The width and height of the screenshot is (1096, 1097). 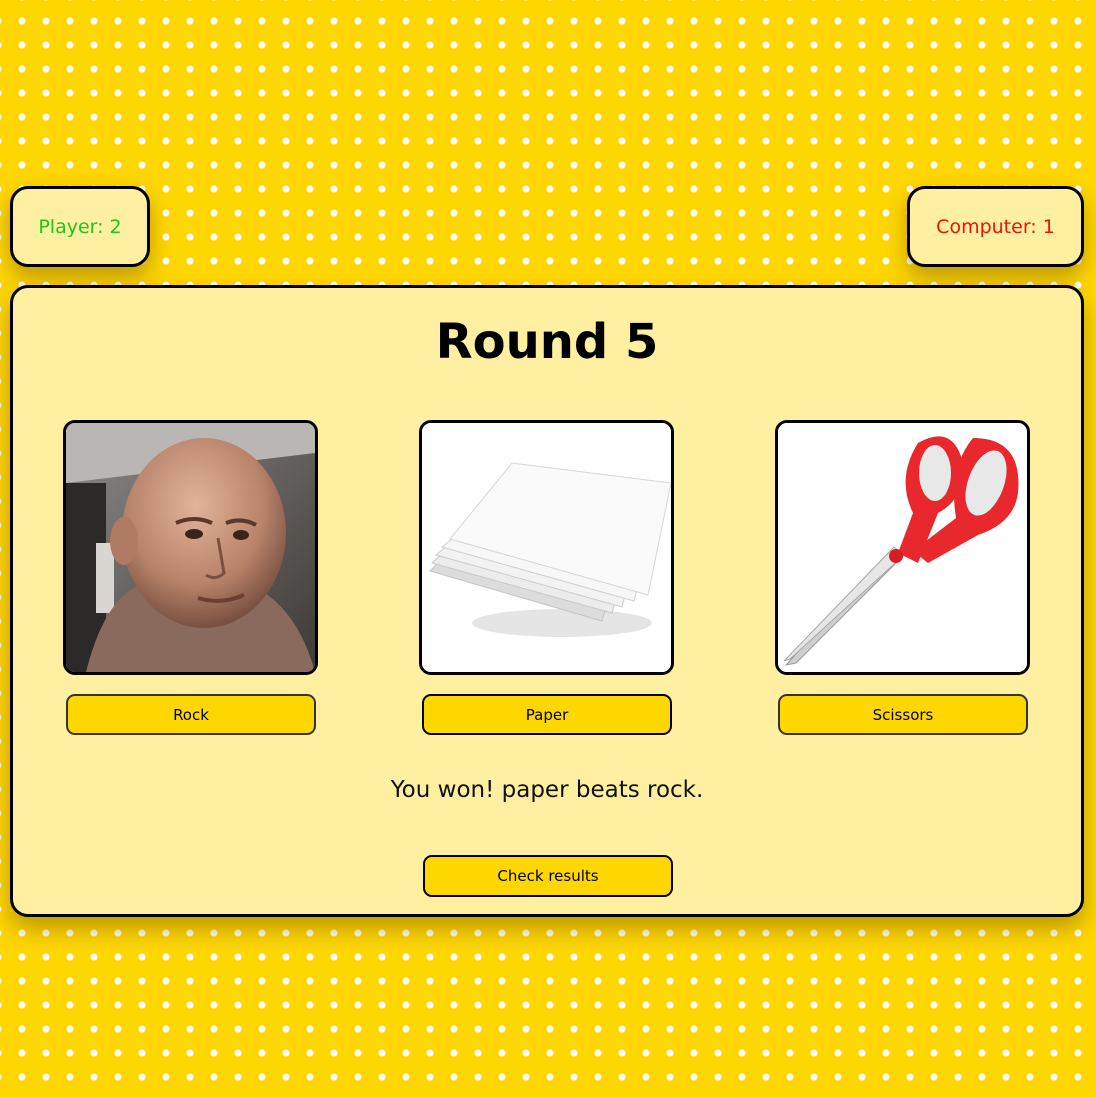 I want to click on rock-button: Rock, so click(x=191, y=714).